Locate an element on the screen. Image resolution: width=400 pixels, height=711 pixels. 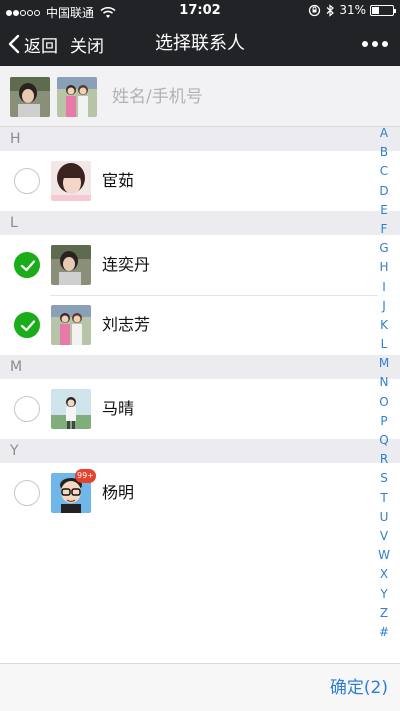
battery-icon is located at coordinates (383, 10).